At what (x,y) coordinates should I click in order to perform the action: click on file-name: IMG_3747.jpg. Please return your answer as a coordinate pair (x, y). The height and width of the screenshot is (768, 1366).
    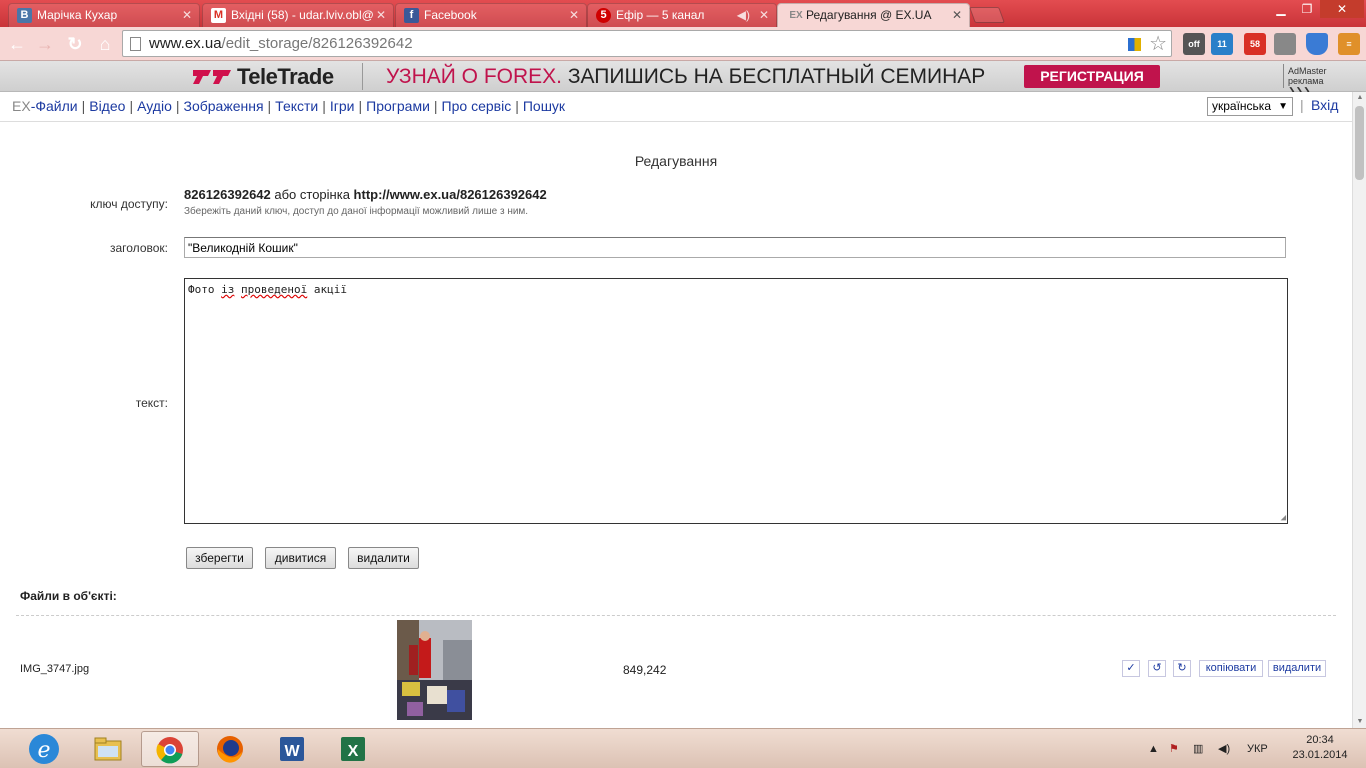
    Looking at the image, I should click on (55, 669).